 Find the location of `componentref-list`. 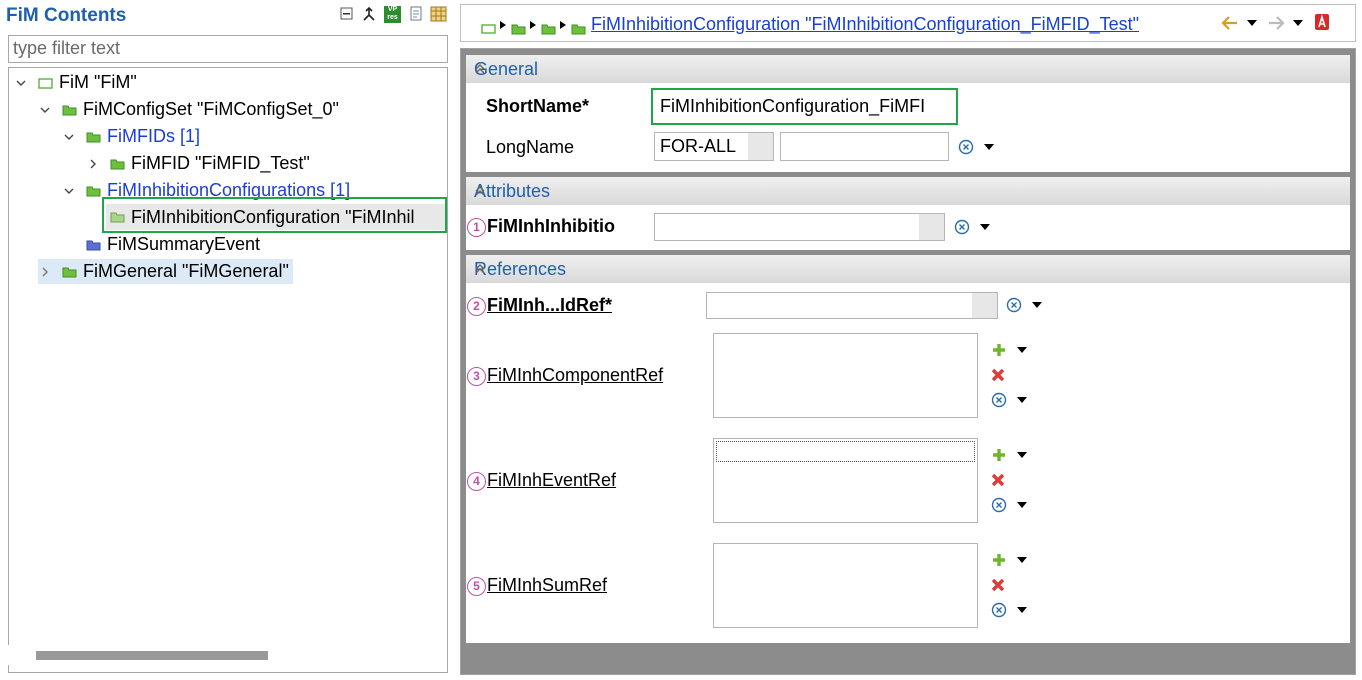

componentref-list is located at coordinates (845, 375).